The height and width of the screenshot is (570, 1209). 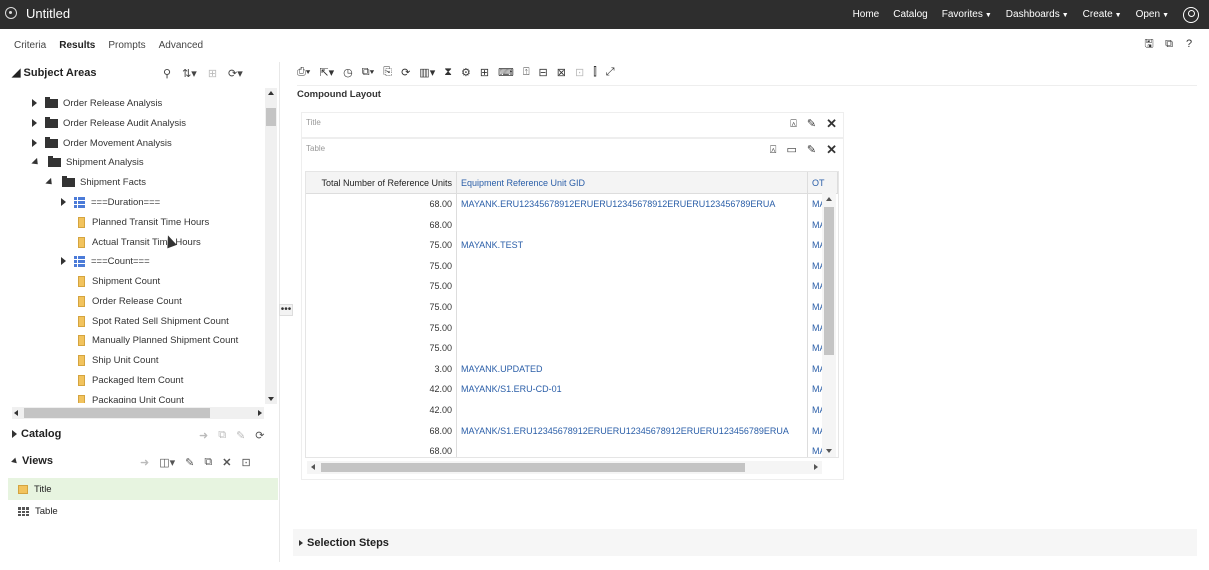 What do you see at coordinates (97, 103) in the screenshot?
I see `tree-item-order-release-analysis: Order Release Analysis` at bounding box center [97, 103].